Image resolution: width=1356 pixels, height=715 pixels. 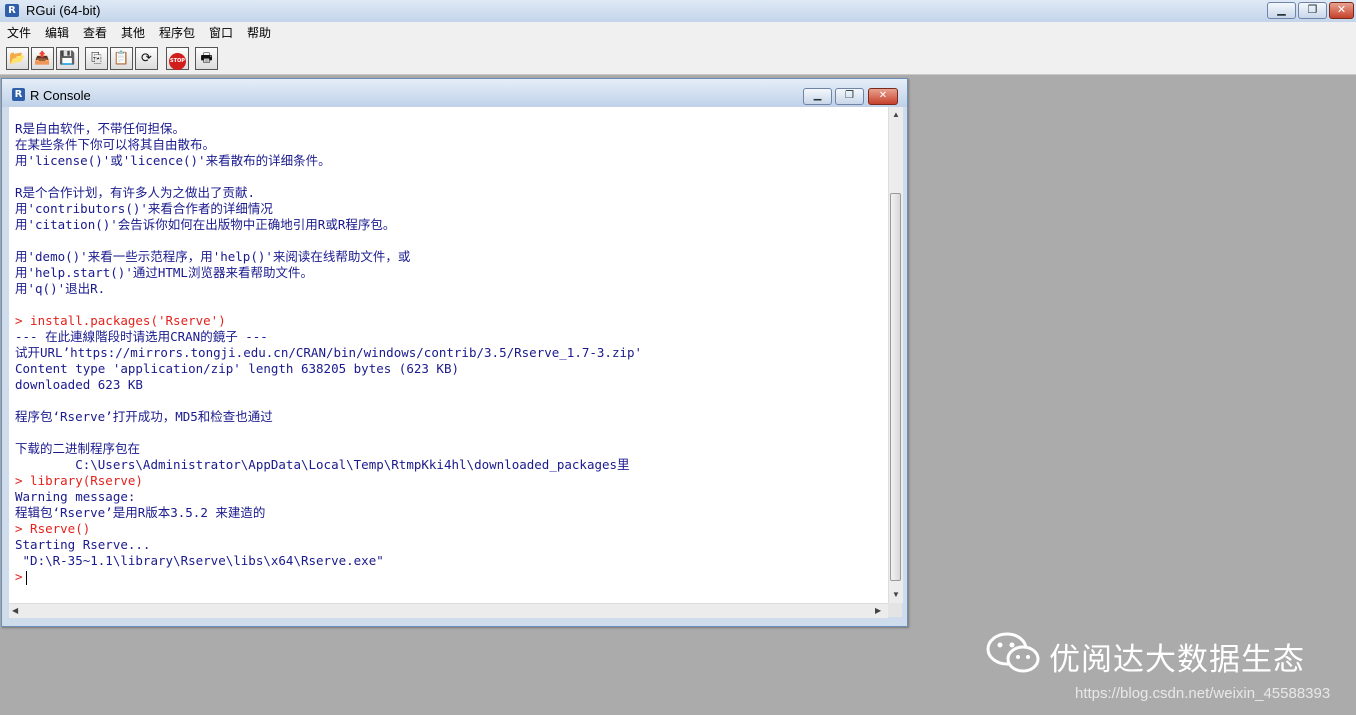 I want to click on menu-misc: 其他, so click(x=133, y=32).